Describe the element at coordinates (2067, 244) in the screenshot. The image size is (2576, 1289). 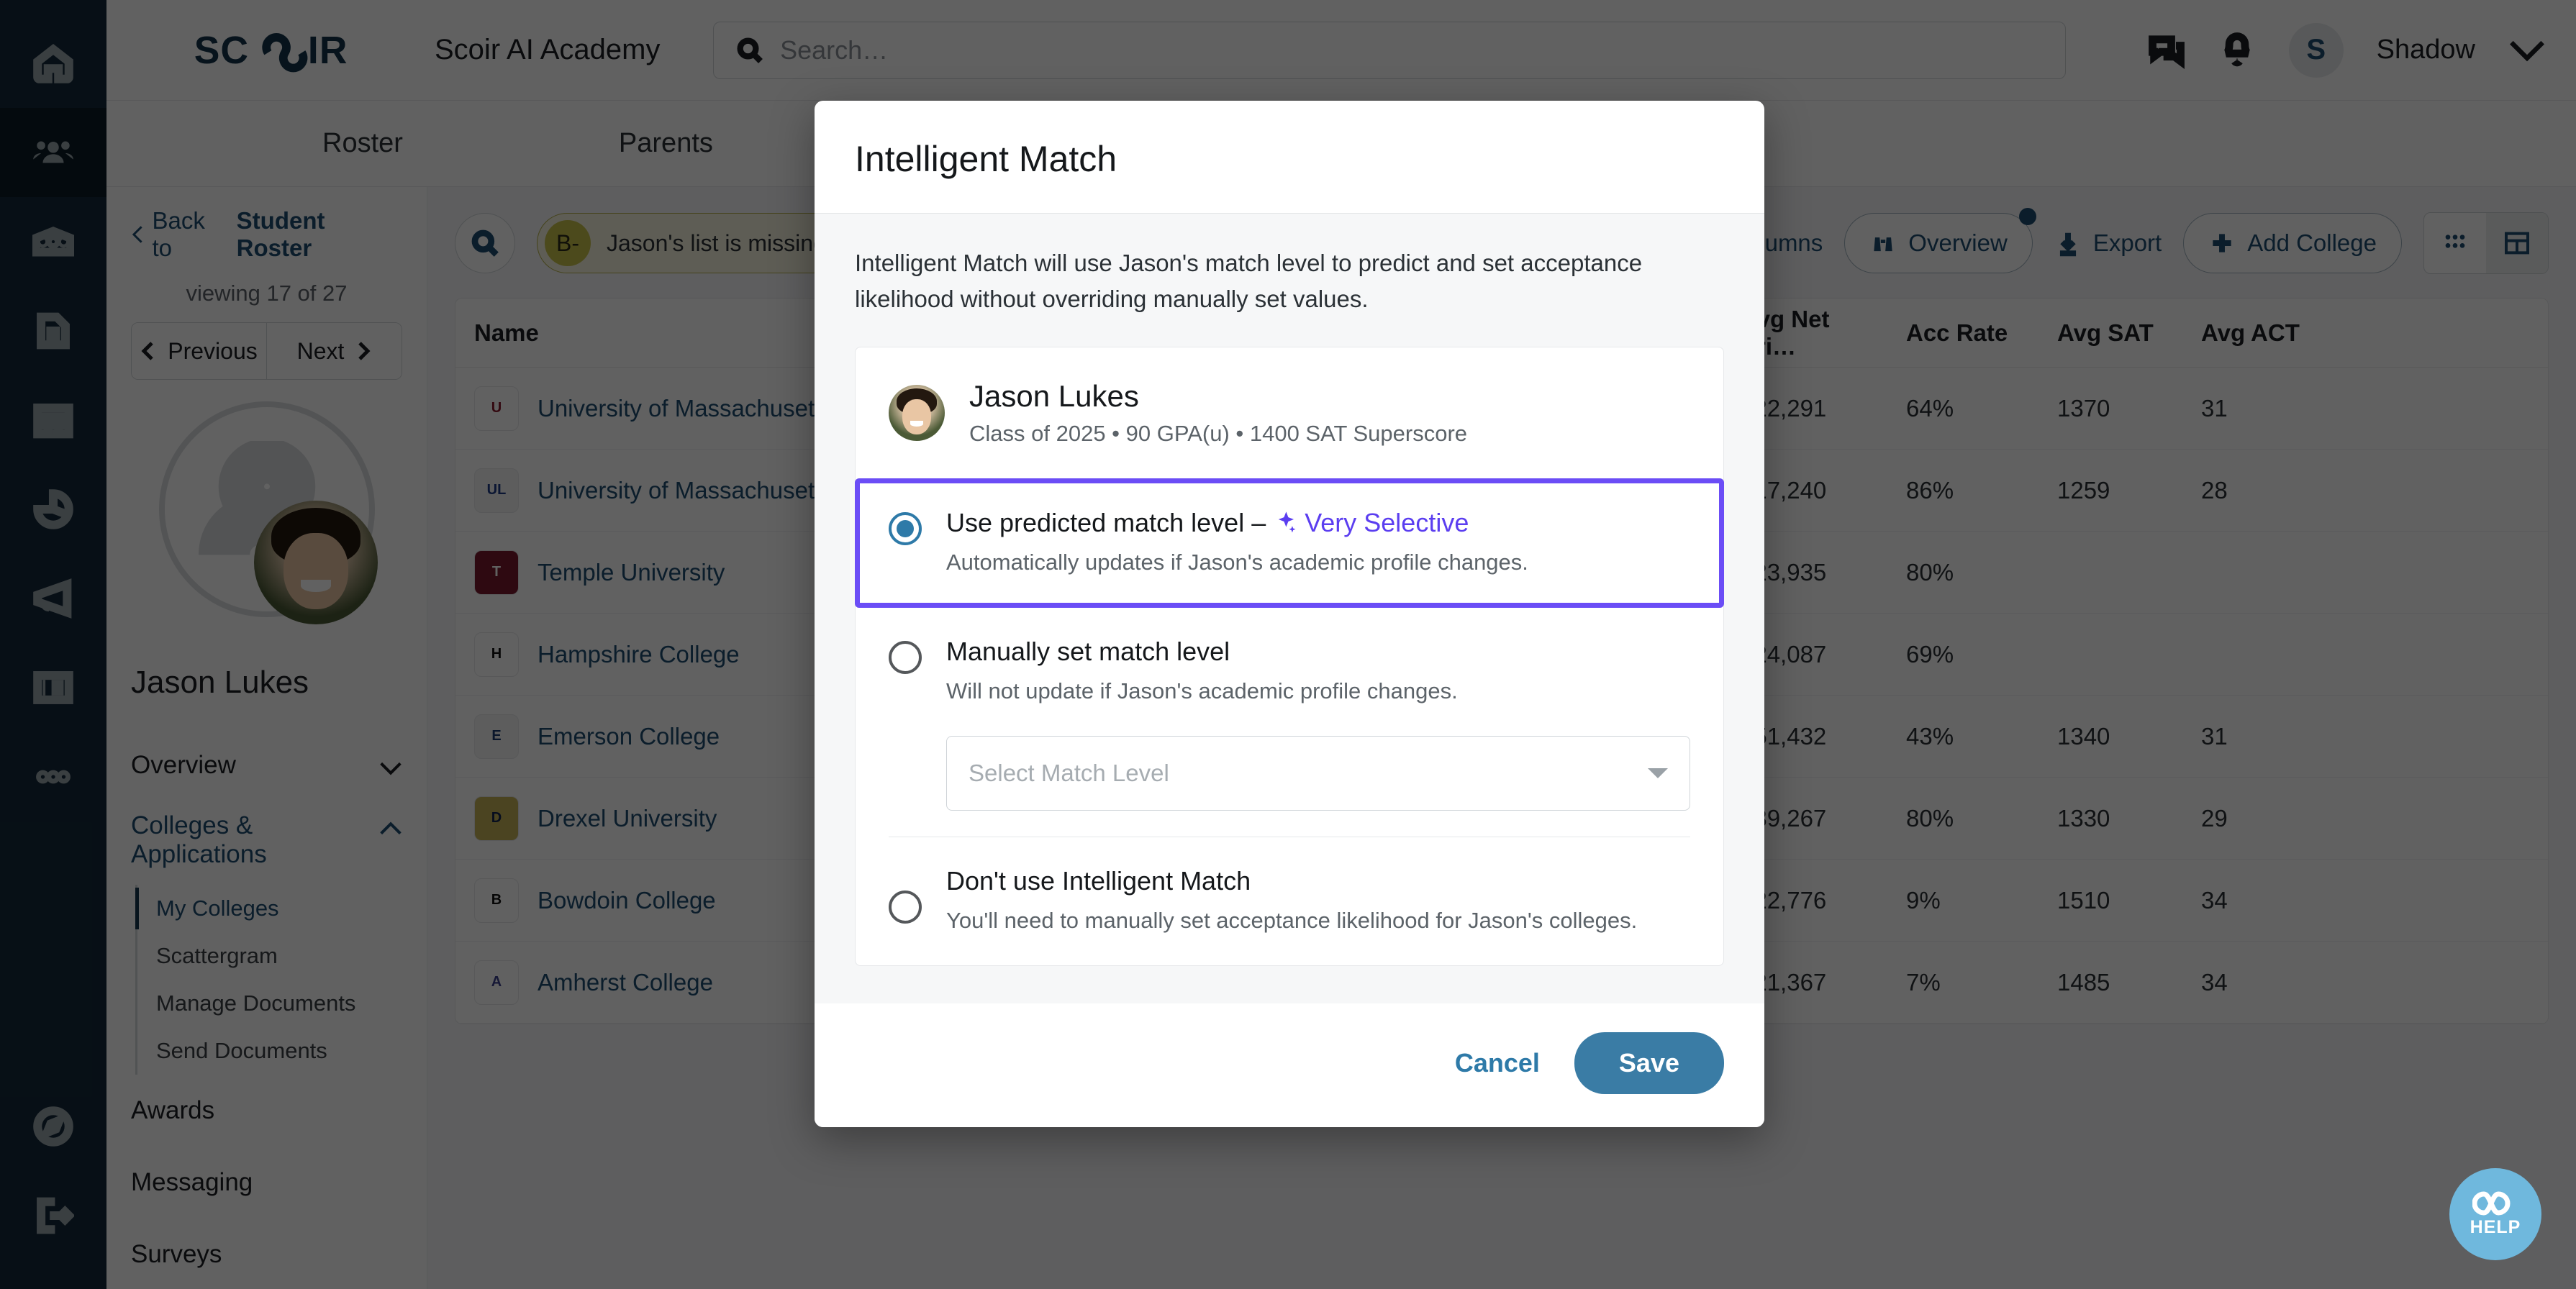
I see `download-icon` at that location.